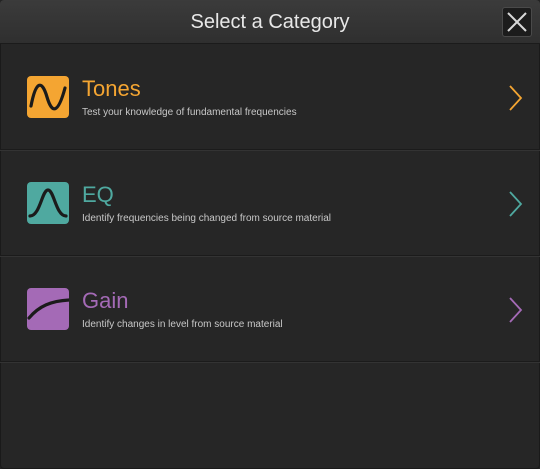 The image size is (540, 469). I want to click on close-button, so click(517, 22).